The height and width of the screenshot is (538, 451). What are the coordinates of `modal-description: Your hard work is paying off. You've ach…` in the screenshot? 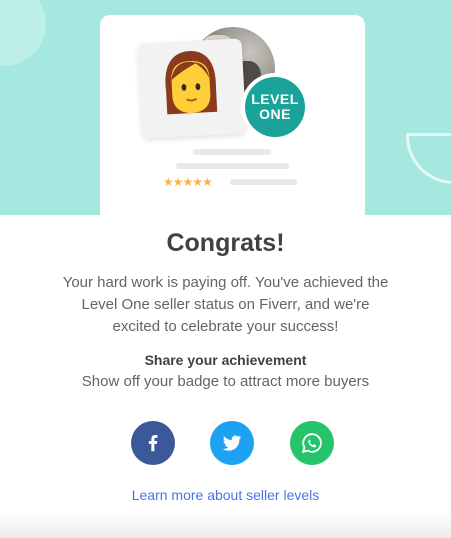 It's located at (225, 304).